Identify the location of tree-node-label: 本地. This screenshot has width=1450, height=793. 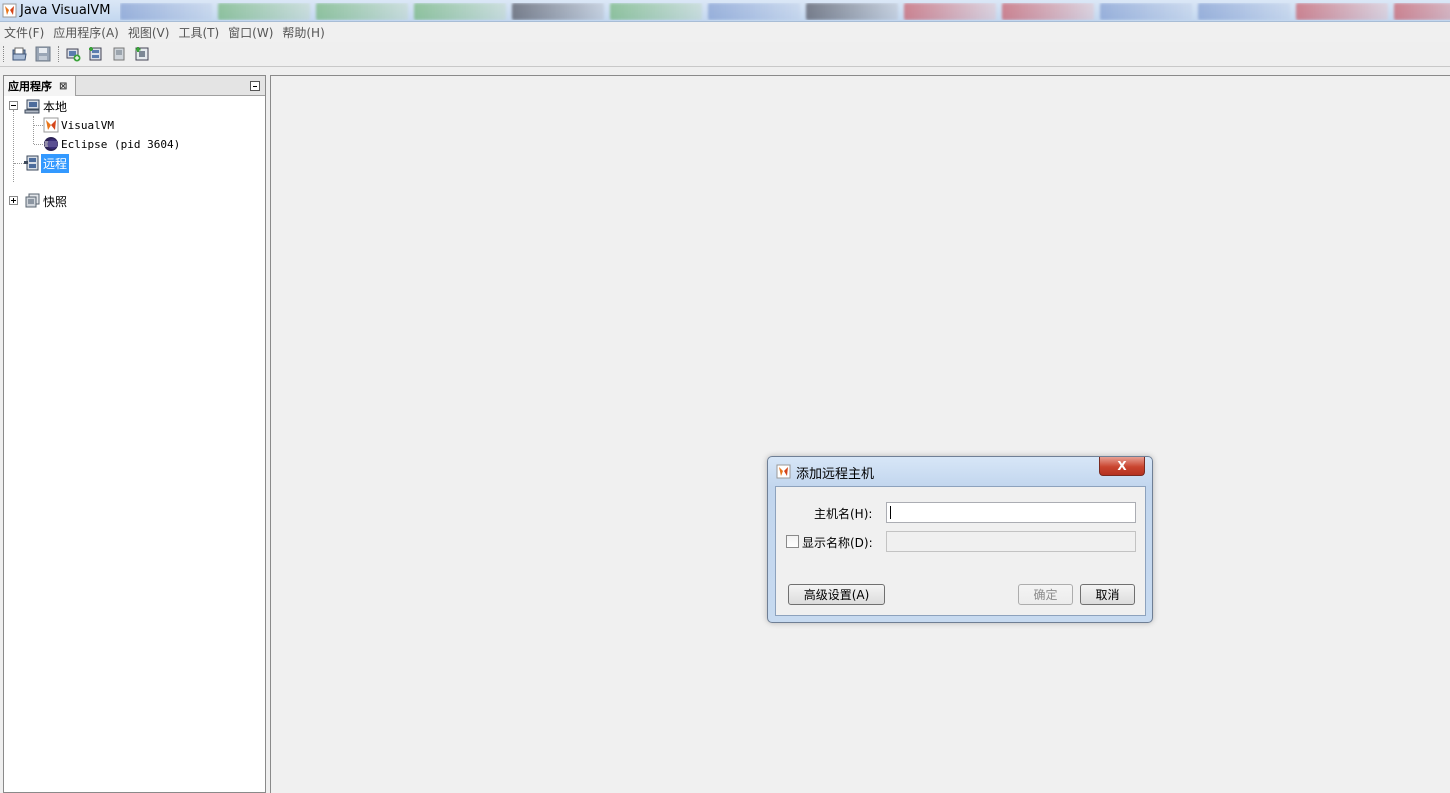
(55, 106).